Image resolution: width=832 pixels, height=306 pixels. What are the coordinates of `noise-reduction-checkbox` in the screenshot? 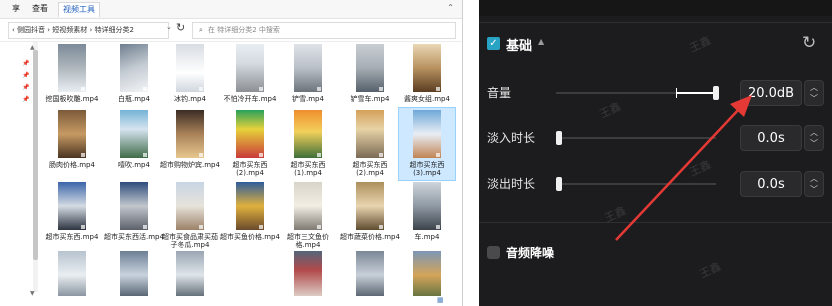 It's located at (493, 252).